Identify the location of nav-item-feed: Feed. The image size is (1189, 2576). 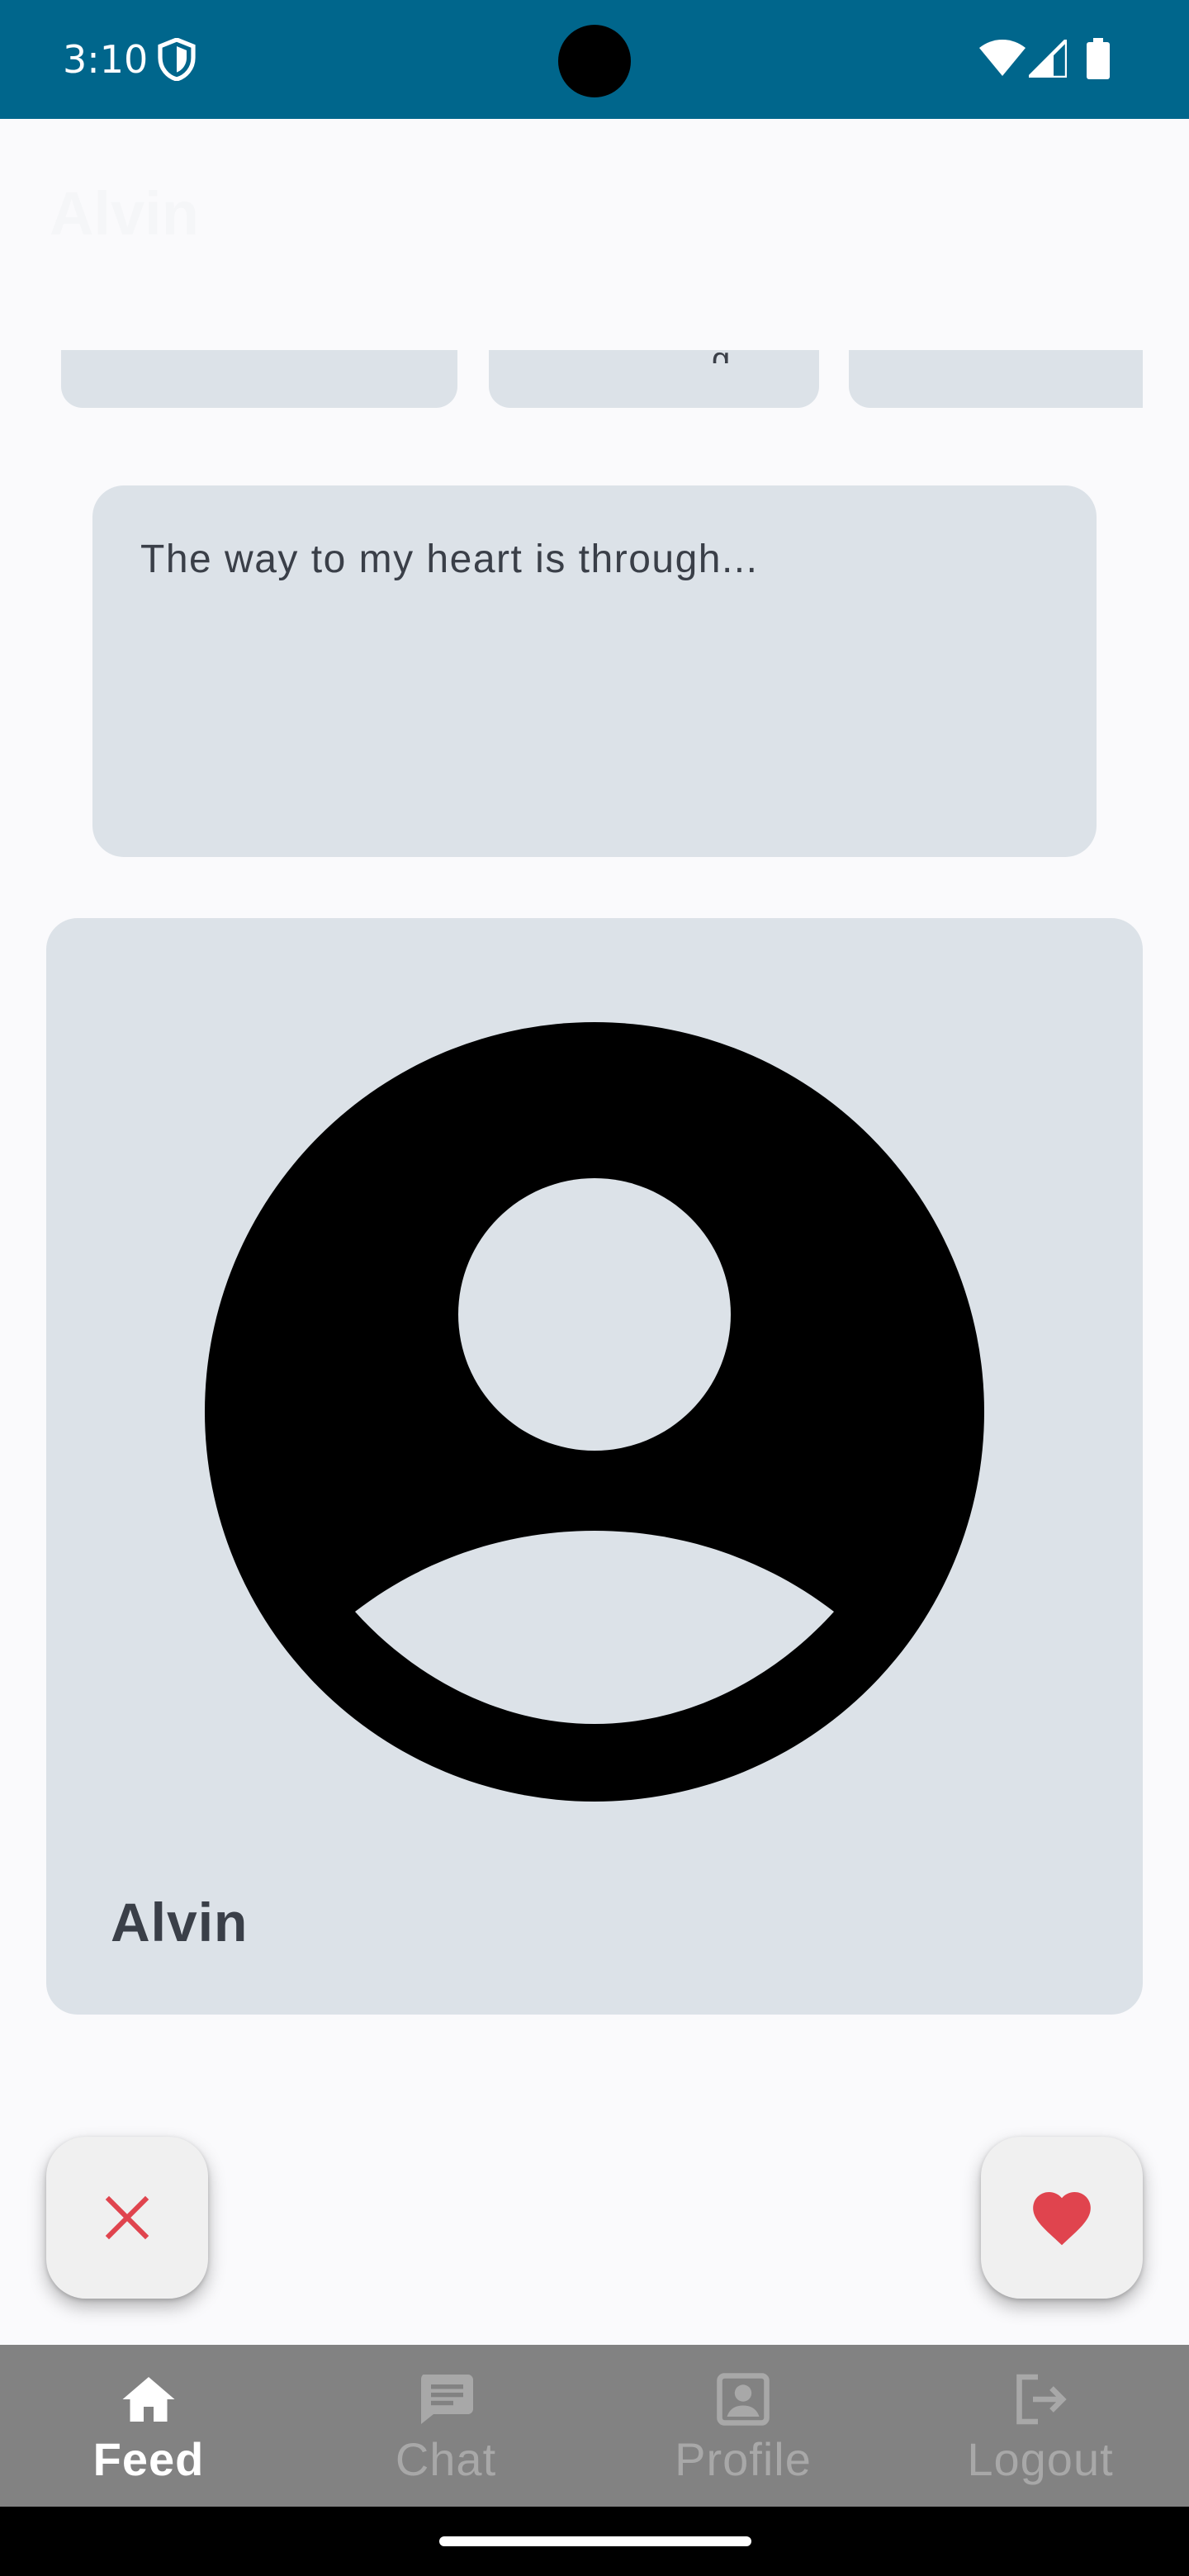
(148, 2426).